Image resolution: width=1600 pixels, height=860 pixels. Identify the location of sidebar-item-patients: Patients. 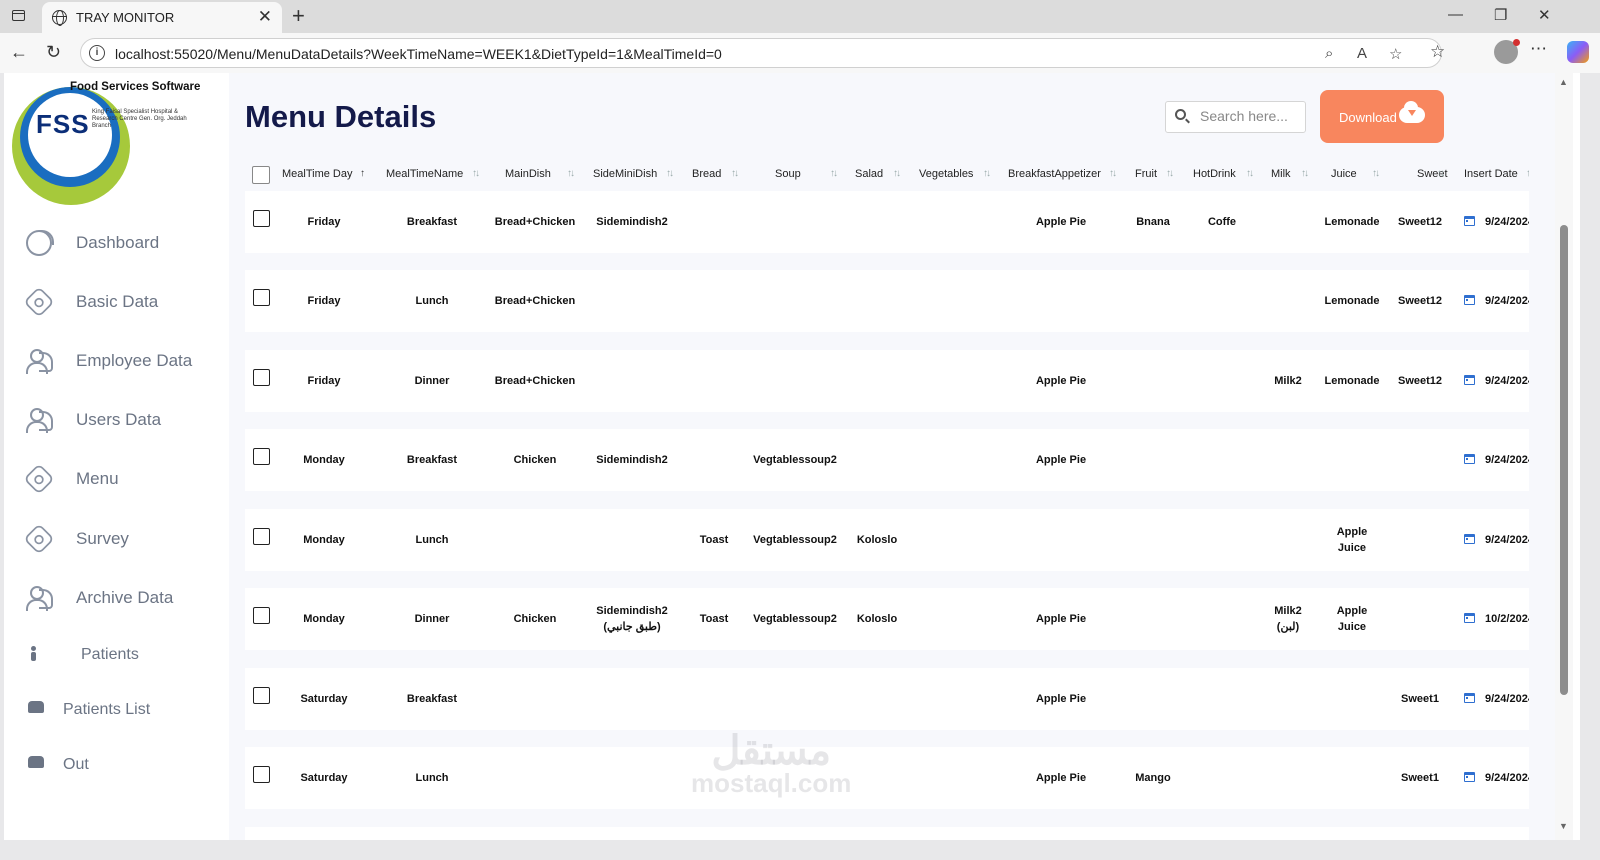
(126, 655).